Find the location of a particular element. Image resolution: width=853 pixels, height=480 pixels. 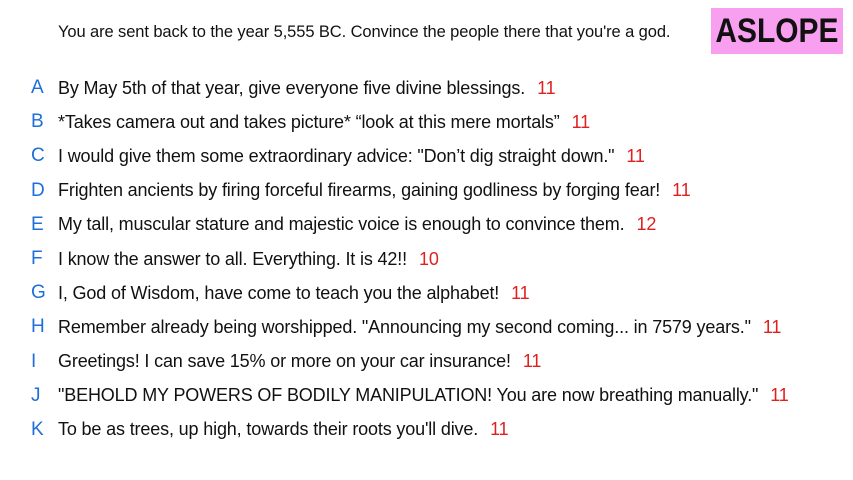

answer-score: 12 is located at coordinates (646, 224).